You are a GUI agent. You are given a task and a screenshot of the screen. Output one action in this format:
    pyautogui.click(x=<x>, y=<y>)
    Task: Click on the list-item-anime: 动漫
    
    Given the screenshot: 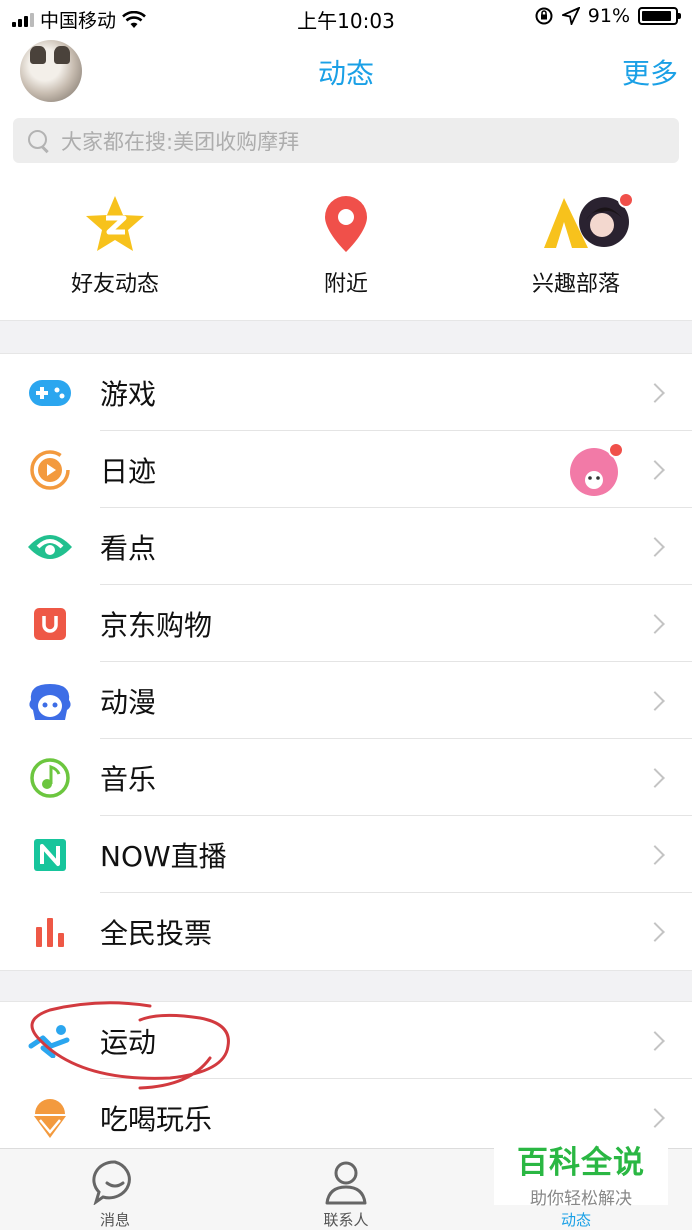 What is the action you would take?
    pyautogui.click(x=346, y=700)
    